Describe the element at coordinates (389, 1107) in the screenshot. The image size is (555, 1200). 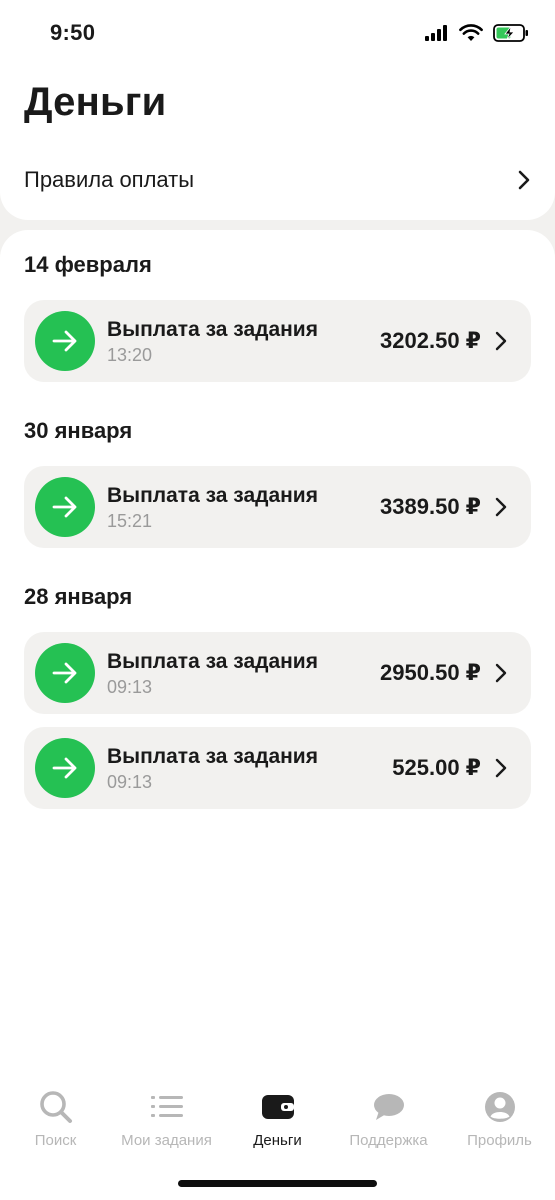
I see `chat-icon` at that location.